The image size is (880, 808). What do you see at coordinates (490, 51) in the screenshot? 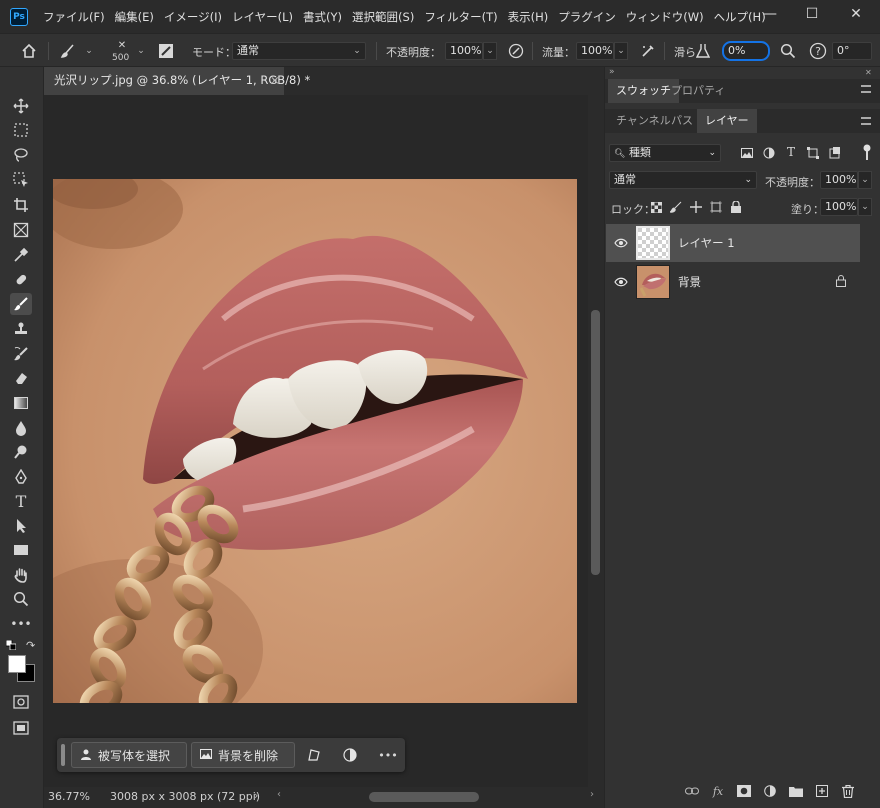
I see `opacity-dropdown: ⌄` at bounding box center [490, 51].